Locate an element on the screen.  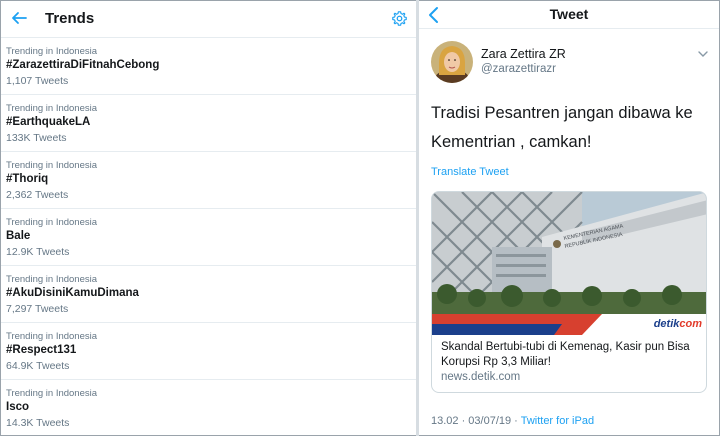
trend-tweet-count: 2,362 Tweets is located at coordinates (37, 195).